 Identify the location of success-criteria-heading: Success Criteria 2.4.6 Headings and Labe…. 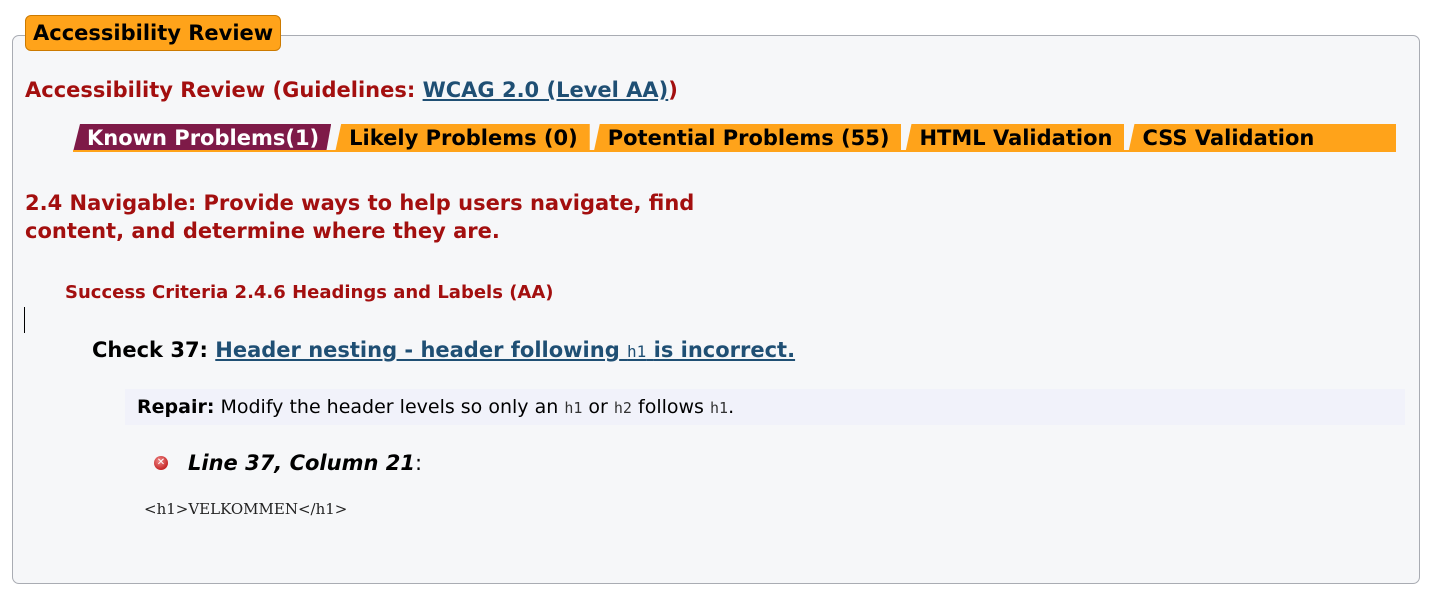
(309, 292).